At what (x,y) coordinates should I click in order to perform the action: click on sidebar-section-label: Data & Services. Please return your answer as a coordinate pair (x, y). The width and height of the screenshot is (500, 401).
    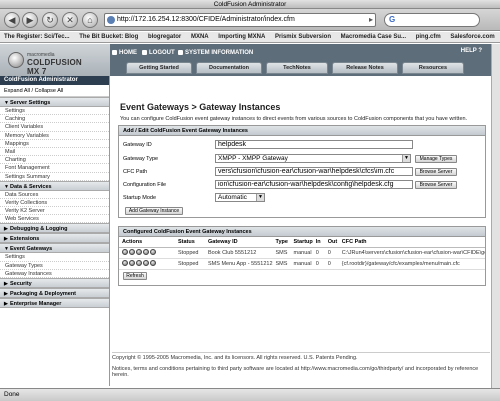
    Looking at the image, I should click on (31, 186).